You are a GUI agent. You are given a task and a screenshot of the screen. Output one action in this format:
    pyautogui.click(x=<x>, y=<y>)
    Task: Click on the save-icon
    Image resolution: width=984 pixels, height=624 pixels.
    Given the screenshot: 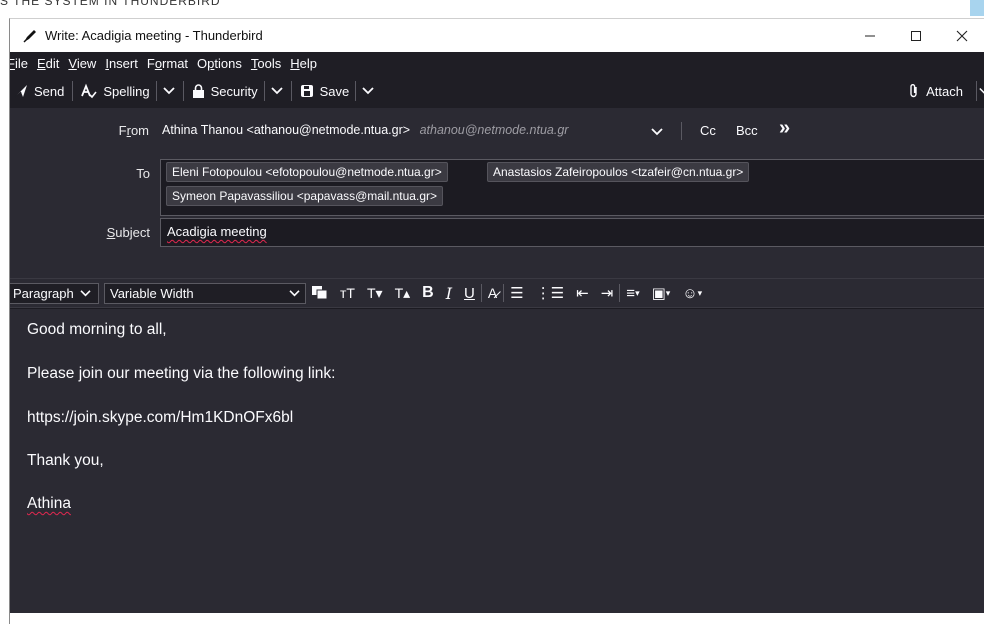 What is the action you would take?
    pyautogui.click(x=306, y=91)
    